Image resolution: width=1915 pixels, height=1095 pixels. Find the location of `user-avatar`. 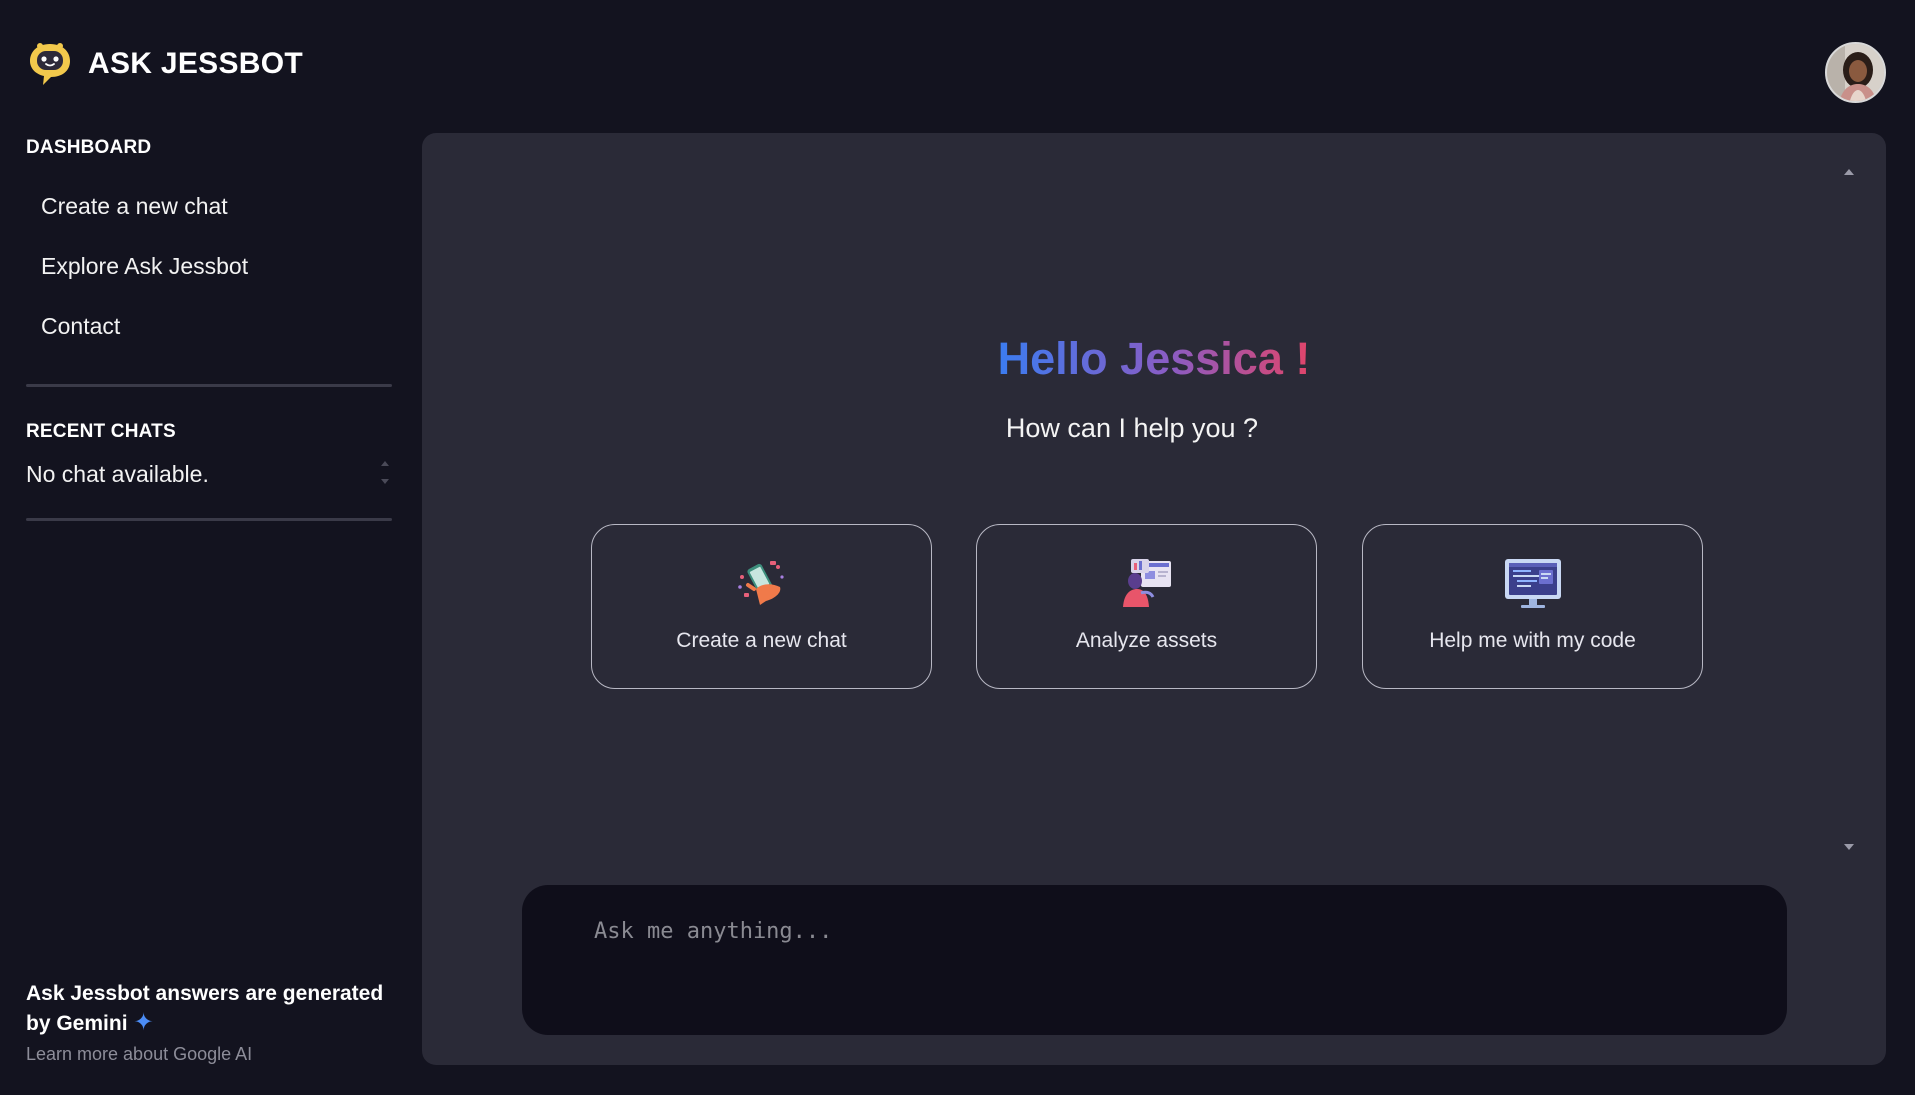

user-avatar is located at coordinates (1855, 72).